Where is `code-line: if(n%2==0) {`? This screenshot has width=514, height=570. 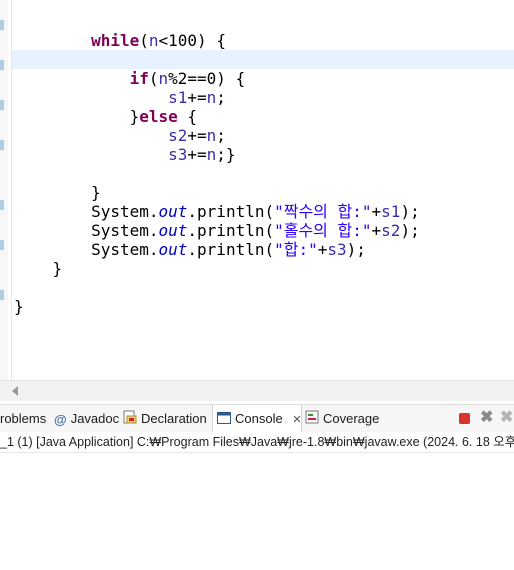
code-line: if(n%2==0) { is located at coordinates (130, 78).